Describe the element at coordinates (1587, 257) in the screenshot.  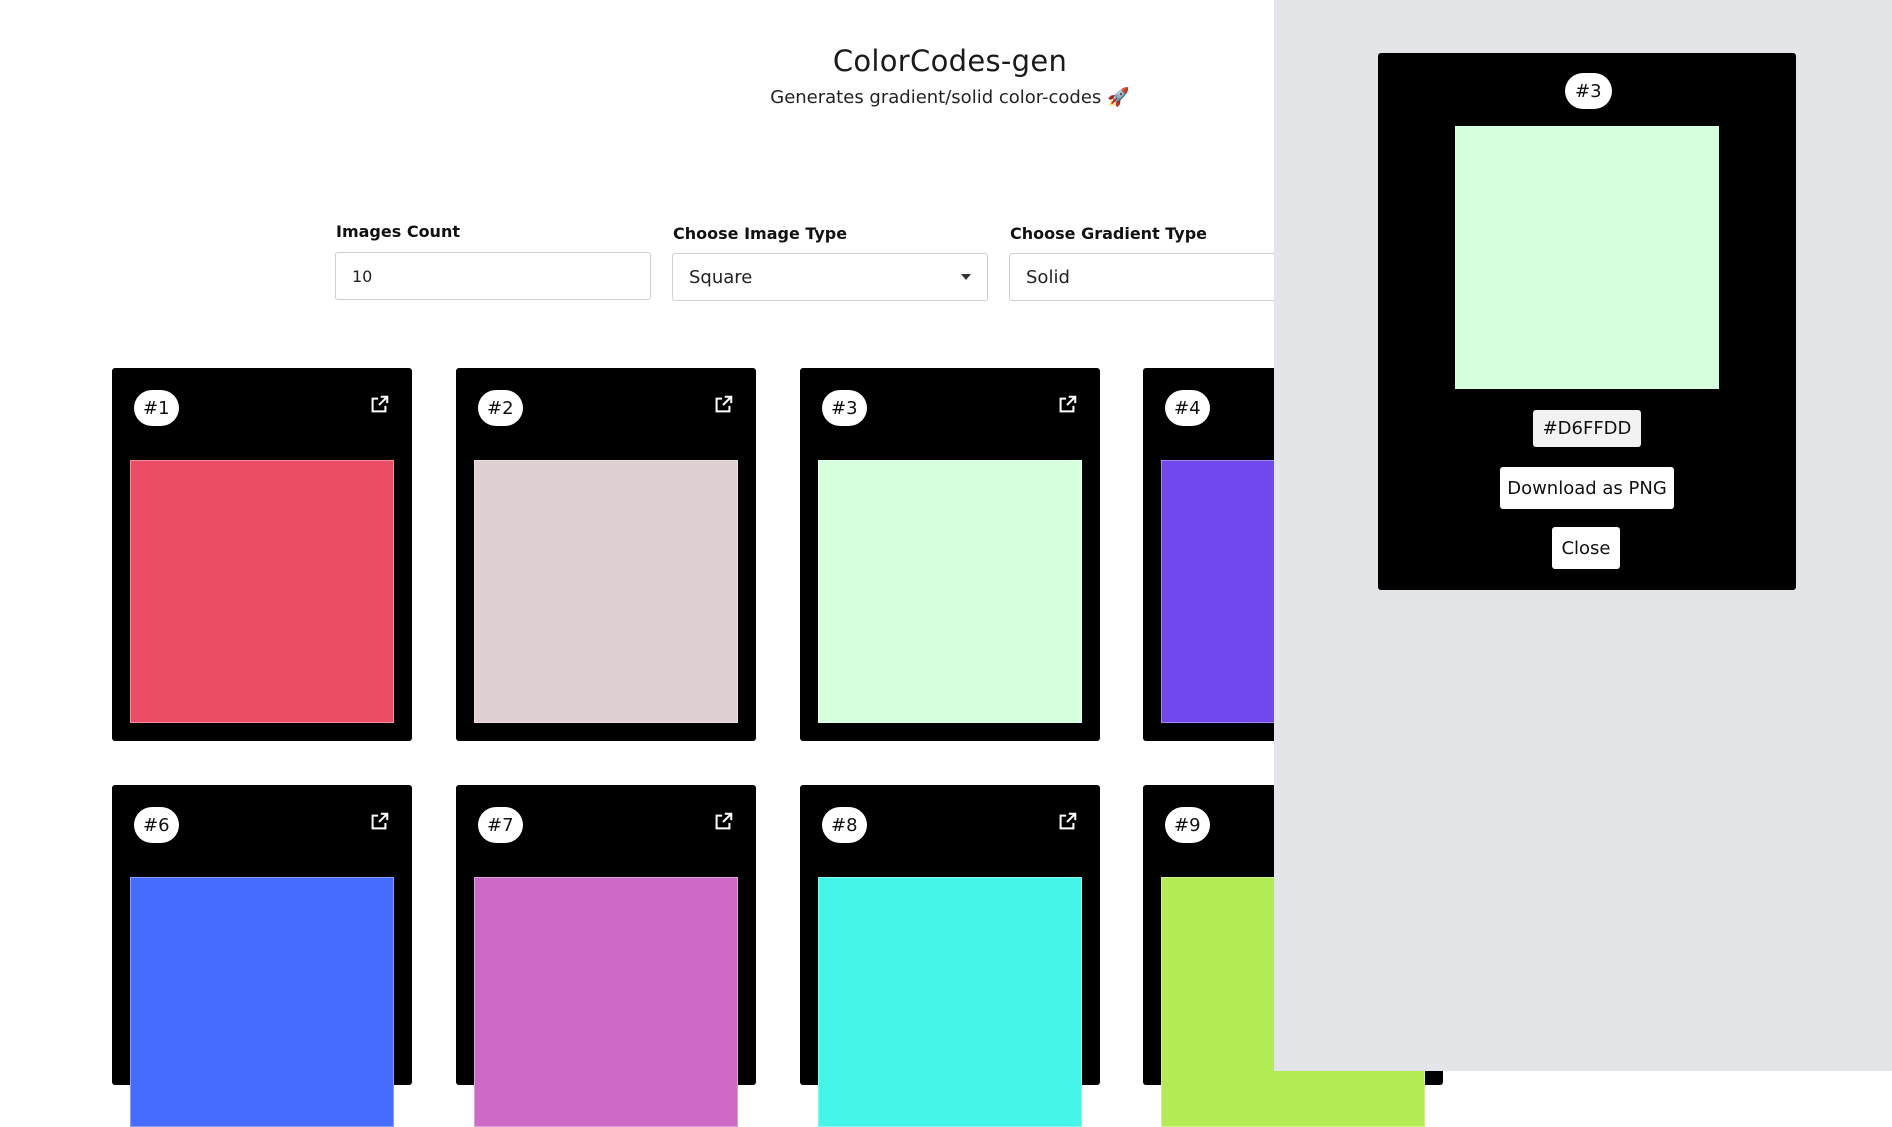
I see `modal-color-swatch` at that location.